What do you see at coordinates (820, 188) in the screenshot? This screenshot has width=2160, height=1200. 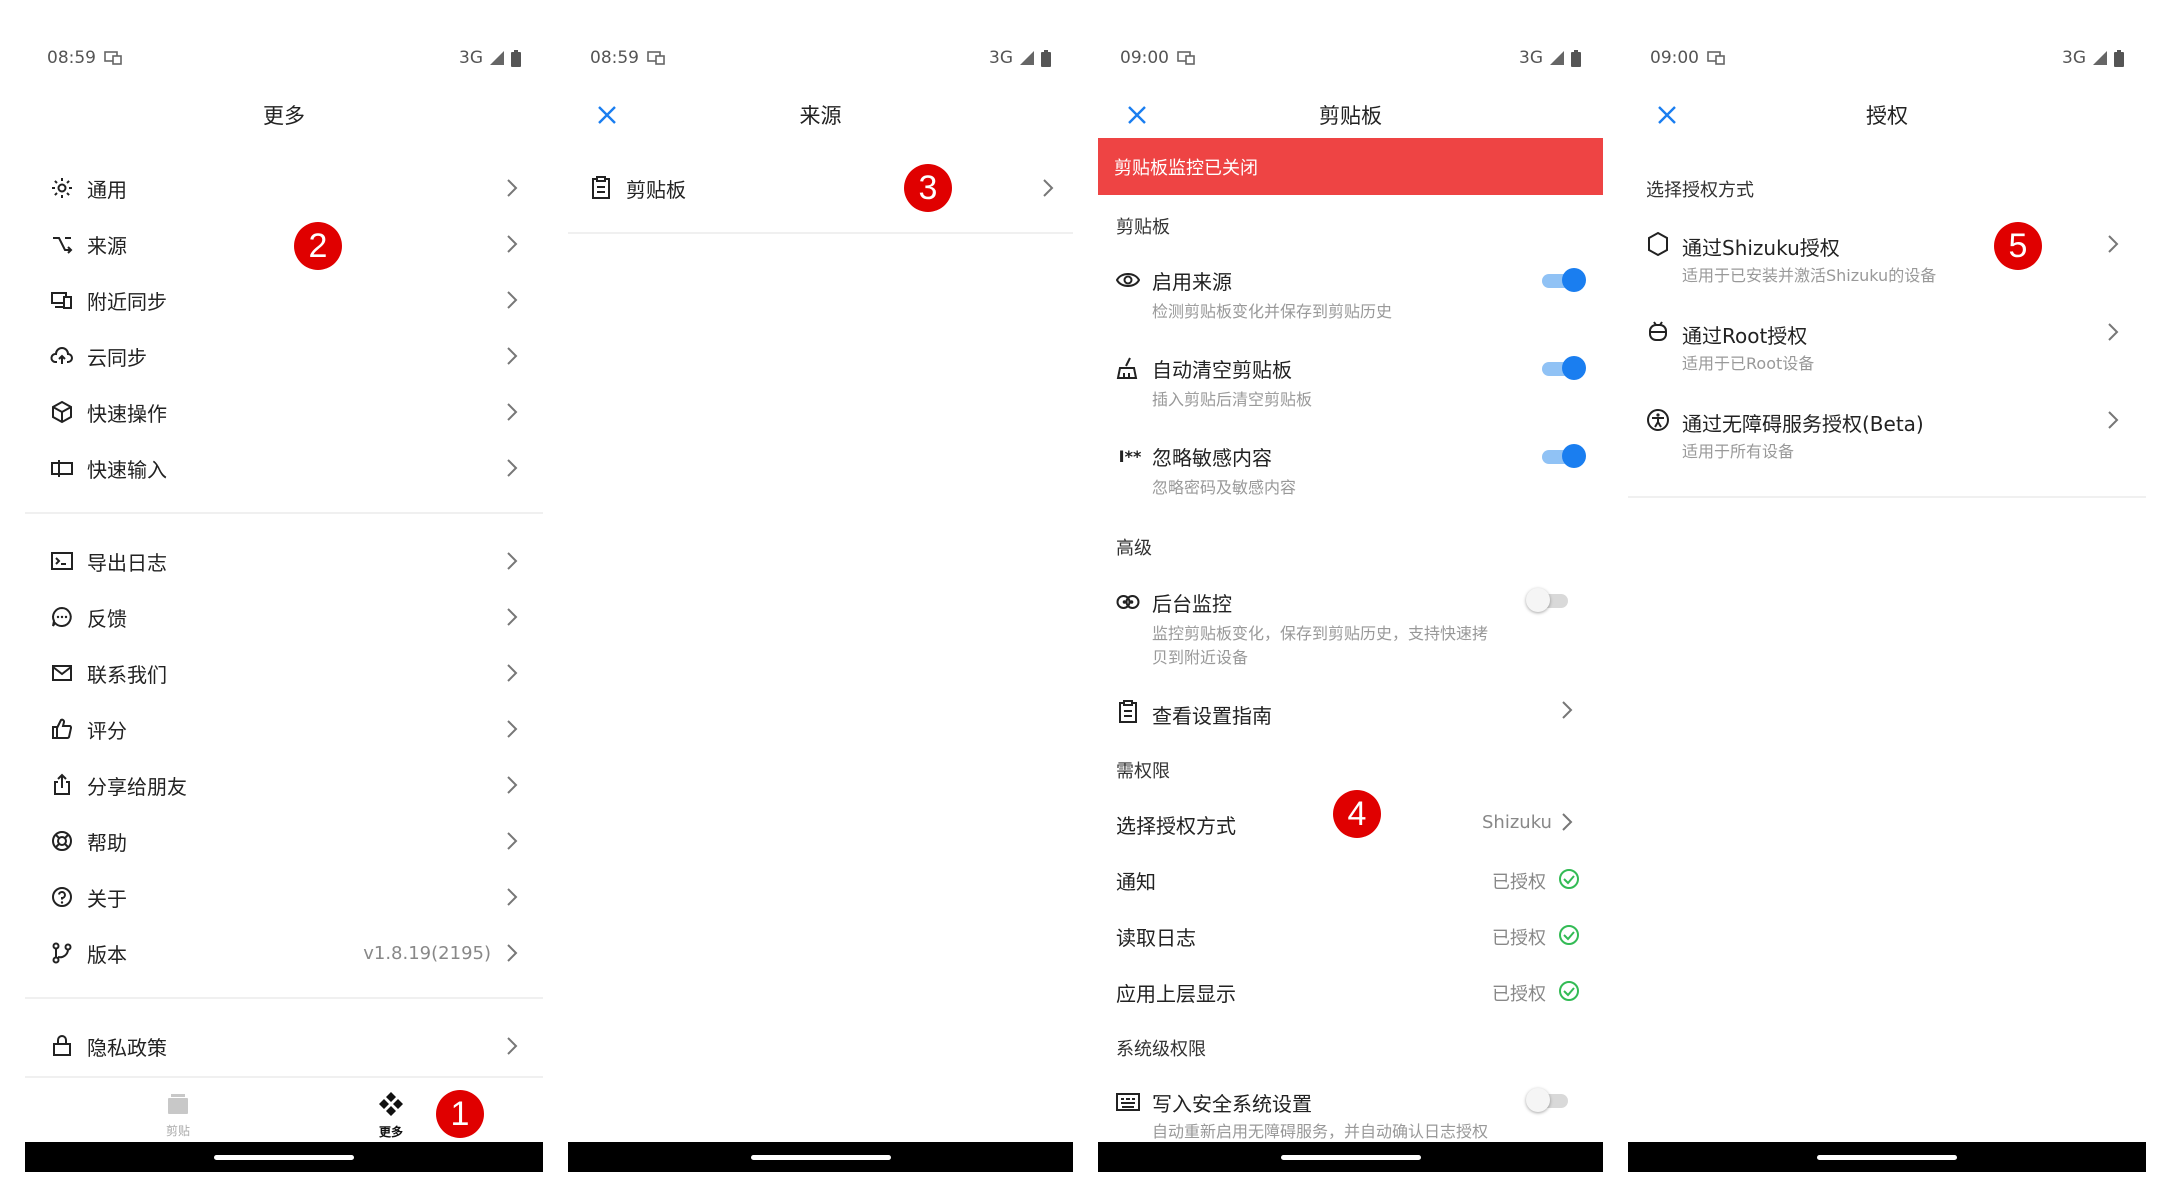 I see `source-item-clipboard: 剪贴板` at bounding box center [820, 188].